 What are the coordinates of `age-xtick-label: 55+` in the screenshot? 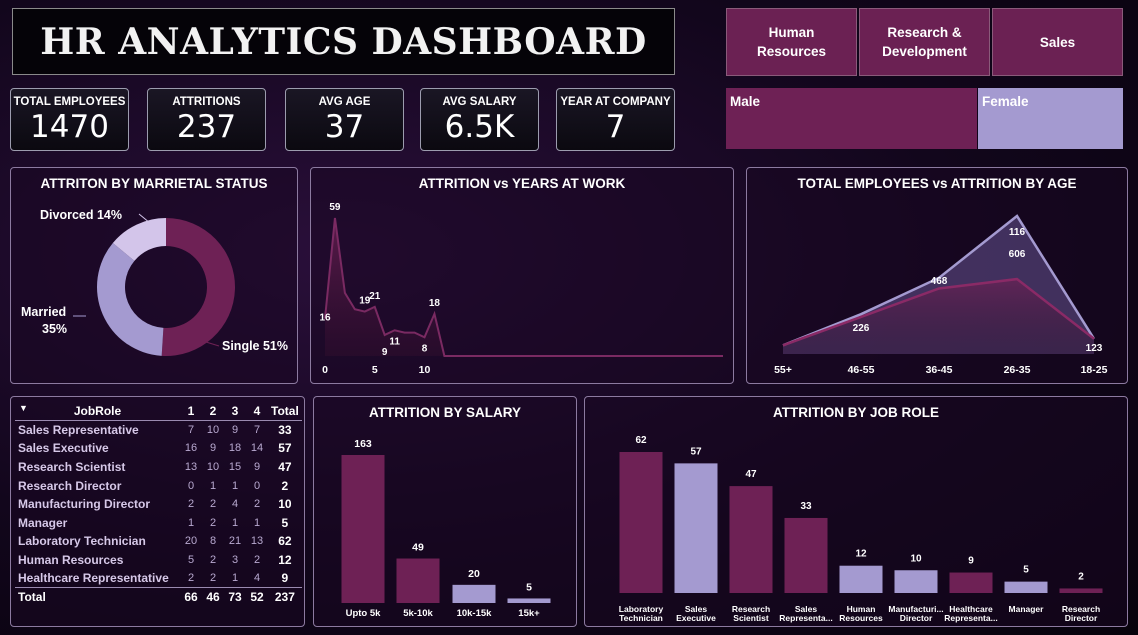 It's located at (783, 370).